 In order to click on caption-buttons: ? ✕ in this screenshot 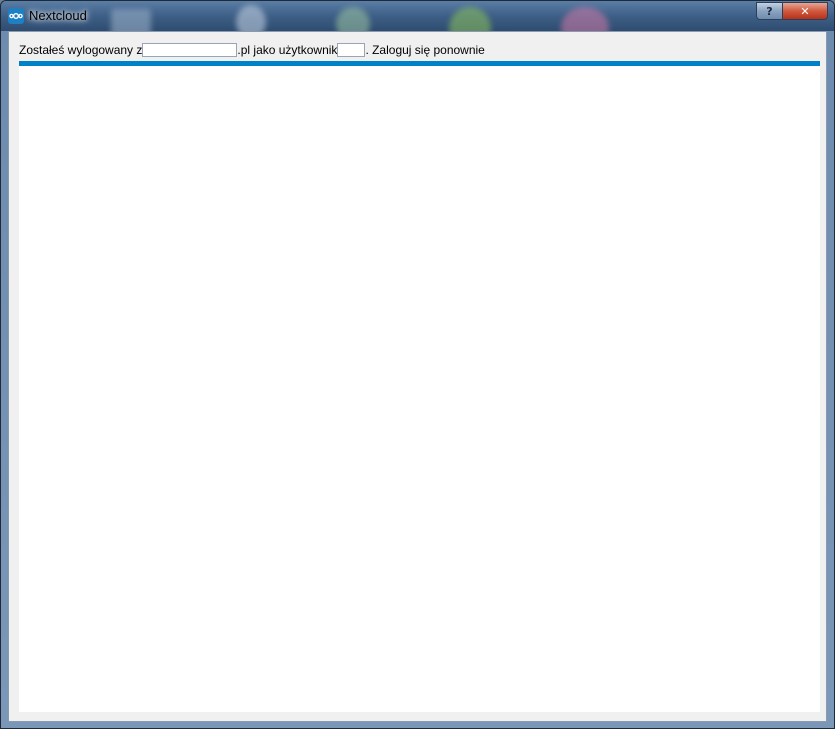, I will do `click(792, 11)`.